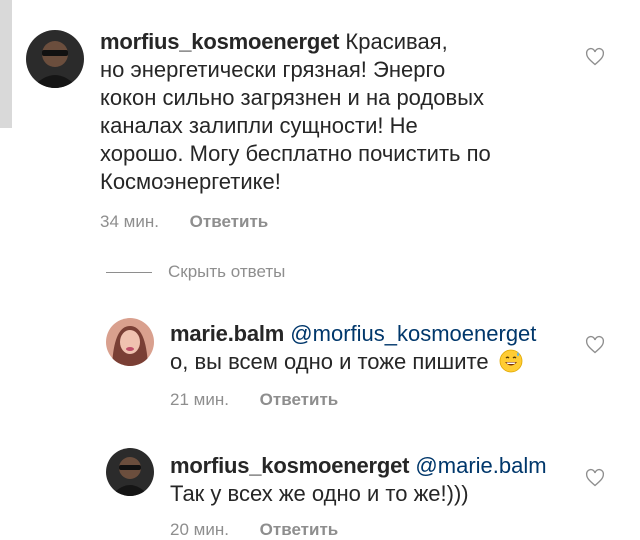 The width and height of the screenshot is (640, 540). Describe the element at coordinates (190, 181) in the screenshot. I see `comment-text-line: Космоэнергетике!` at that location.